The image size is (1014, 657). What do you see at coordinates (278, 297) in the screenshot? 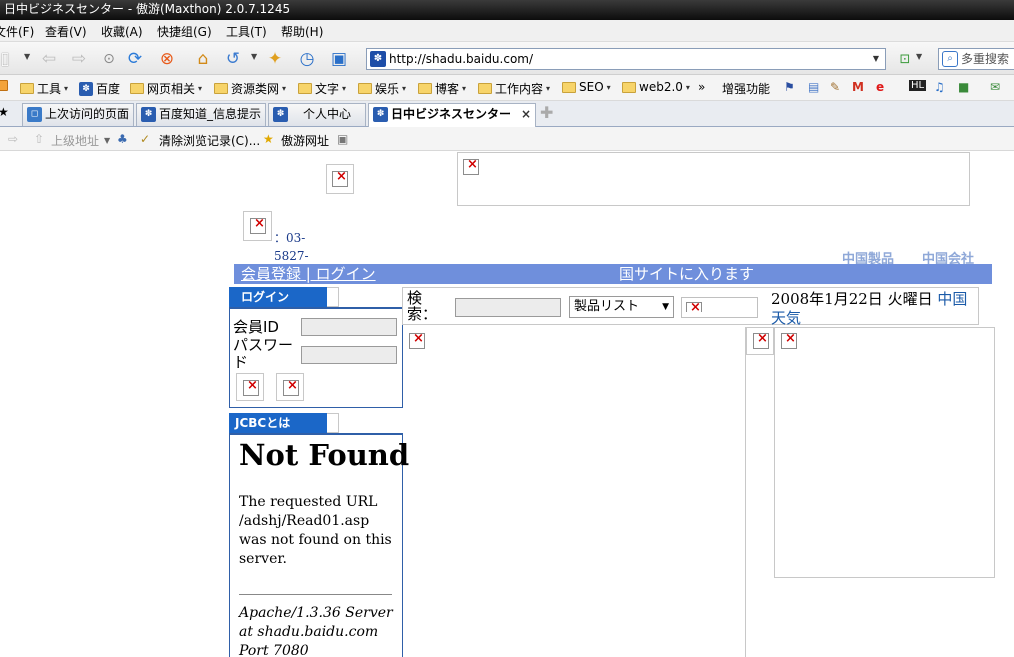
I see `login-panel-tab: ログイン` at bounding box center [278, 297].